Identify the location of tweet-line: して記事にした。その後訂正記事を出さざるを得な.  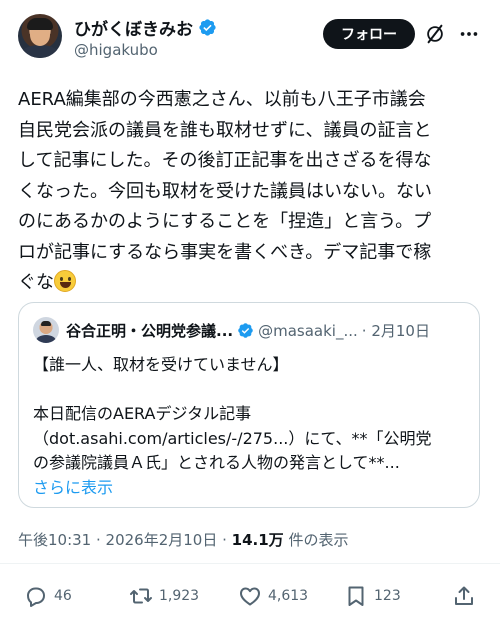
(225, 160).